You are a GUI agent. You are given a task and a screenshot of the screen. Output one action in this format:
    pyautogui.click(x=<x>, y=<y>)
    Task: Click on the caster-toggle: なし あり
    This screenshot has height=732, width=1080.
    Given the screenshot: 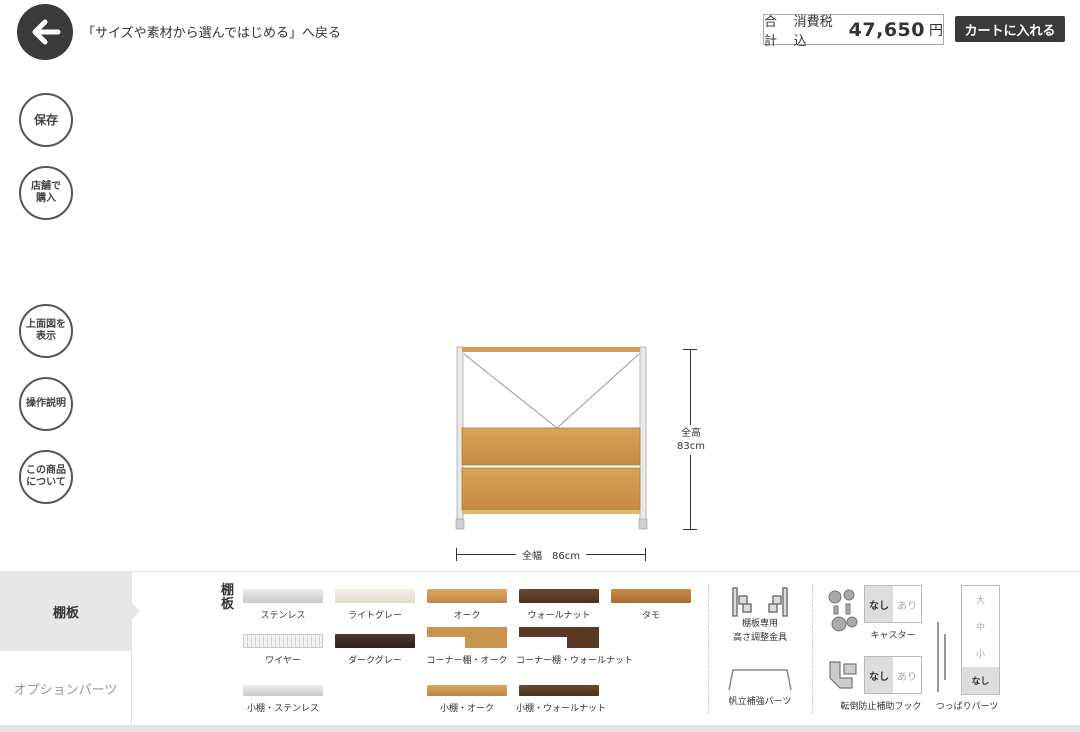 What is the action you would take?
    pyautogui.click(x=893, y=604)
    